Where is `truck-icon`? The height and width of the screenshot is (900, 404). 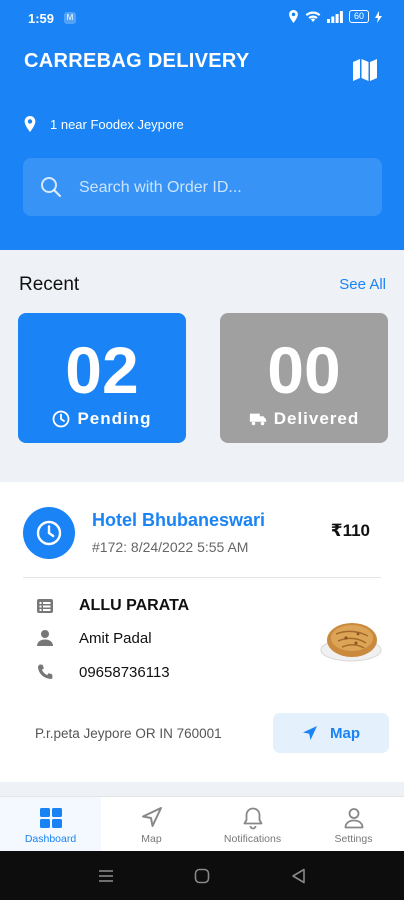 truck-icon is located at coordinates (257, 419).